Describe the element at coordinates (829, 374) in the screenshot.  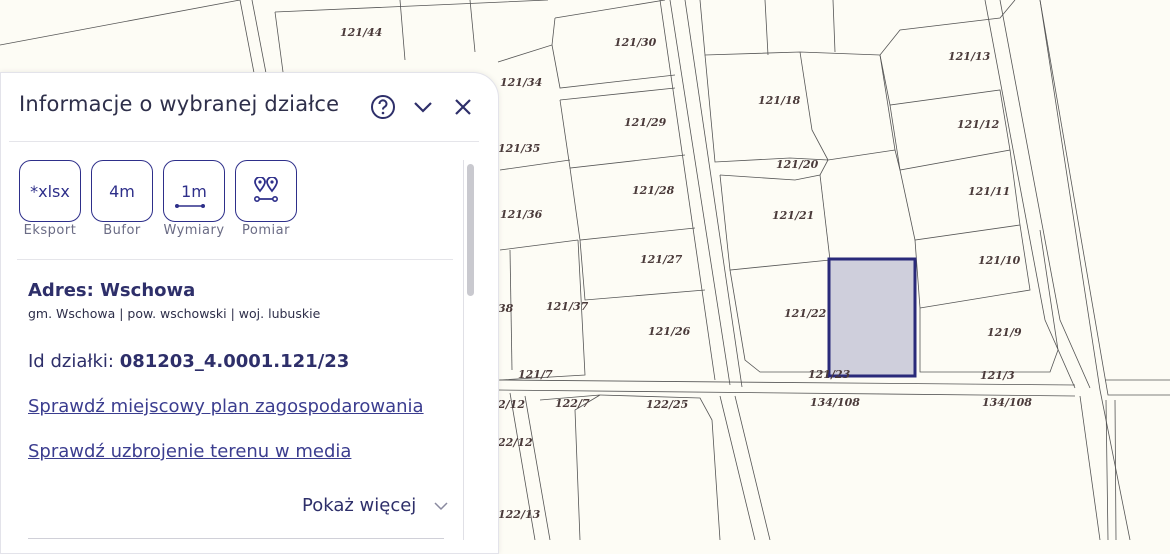
I see `parcel-label: 121/23` at that location.